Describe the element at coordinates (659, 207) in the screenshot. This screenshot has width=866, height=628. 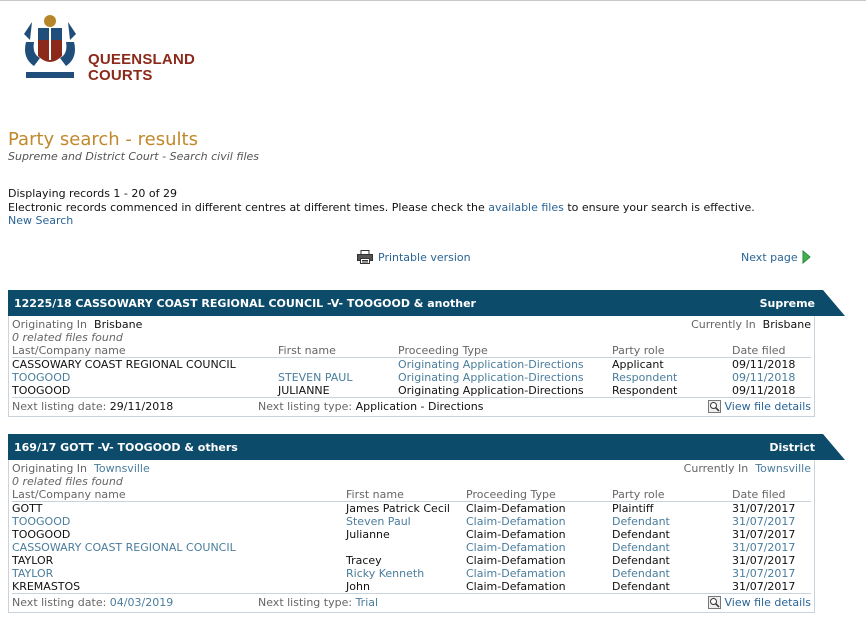
I see `notice-after: to ensure your search is effective.` at that location.